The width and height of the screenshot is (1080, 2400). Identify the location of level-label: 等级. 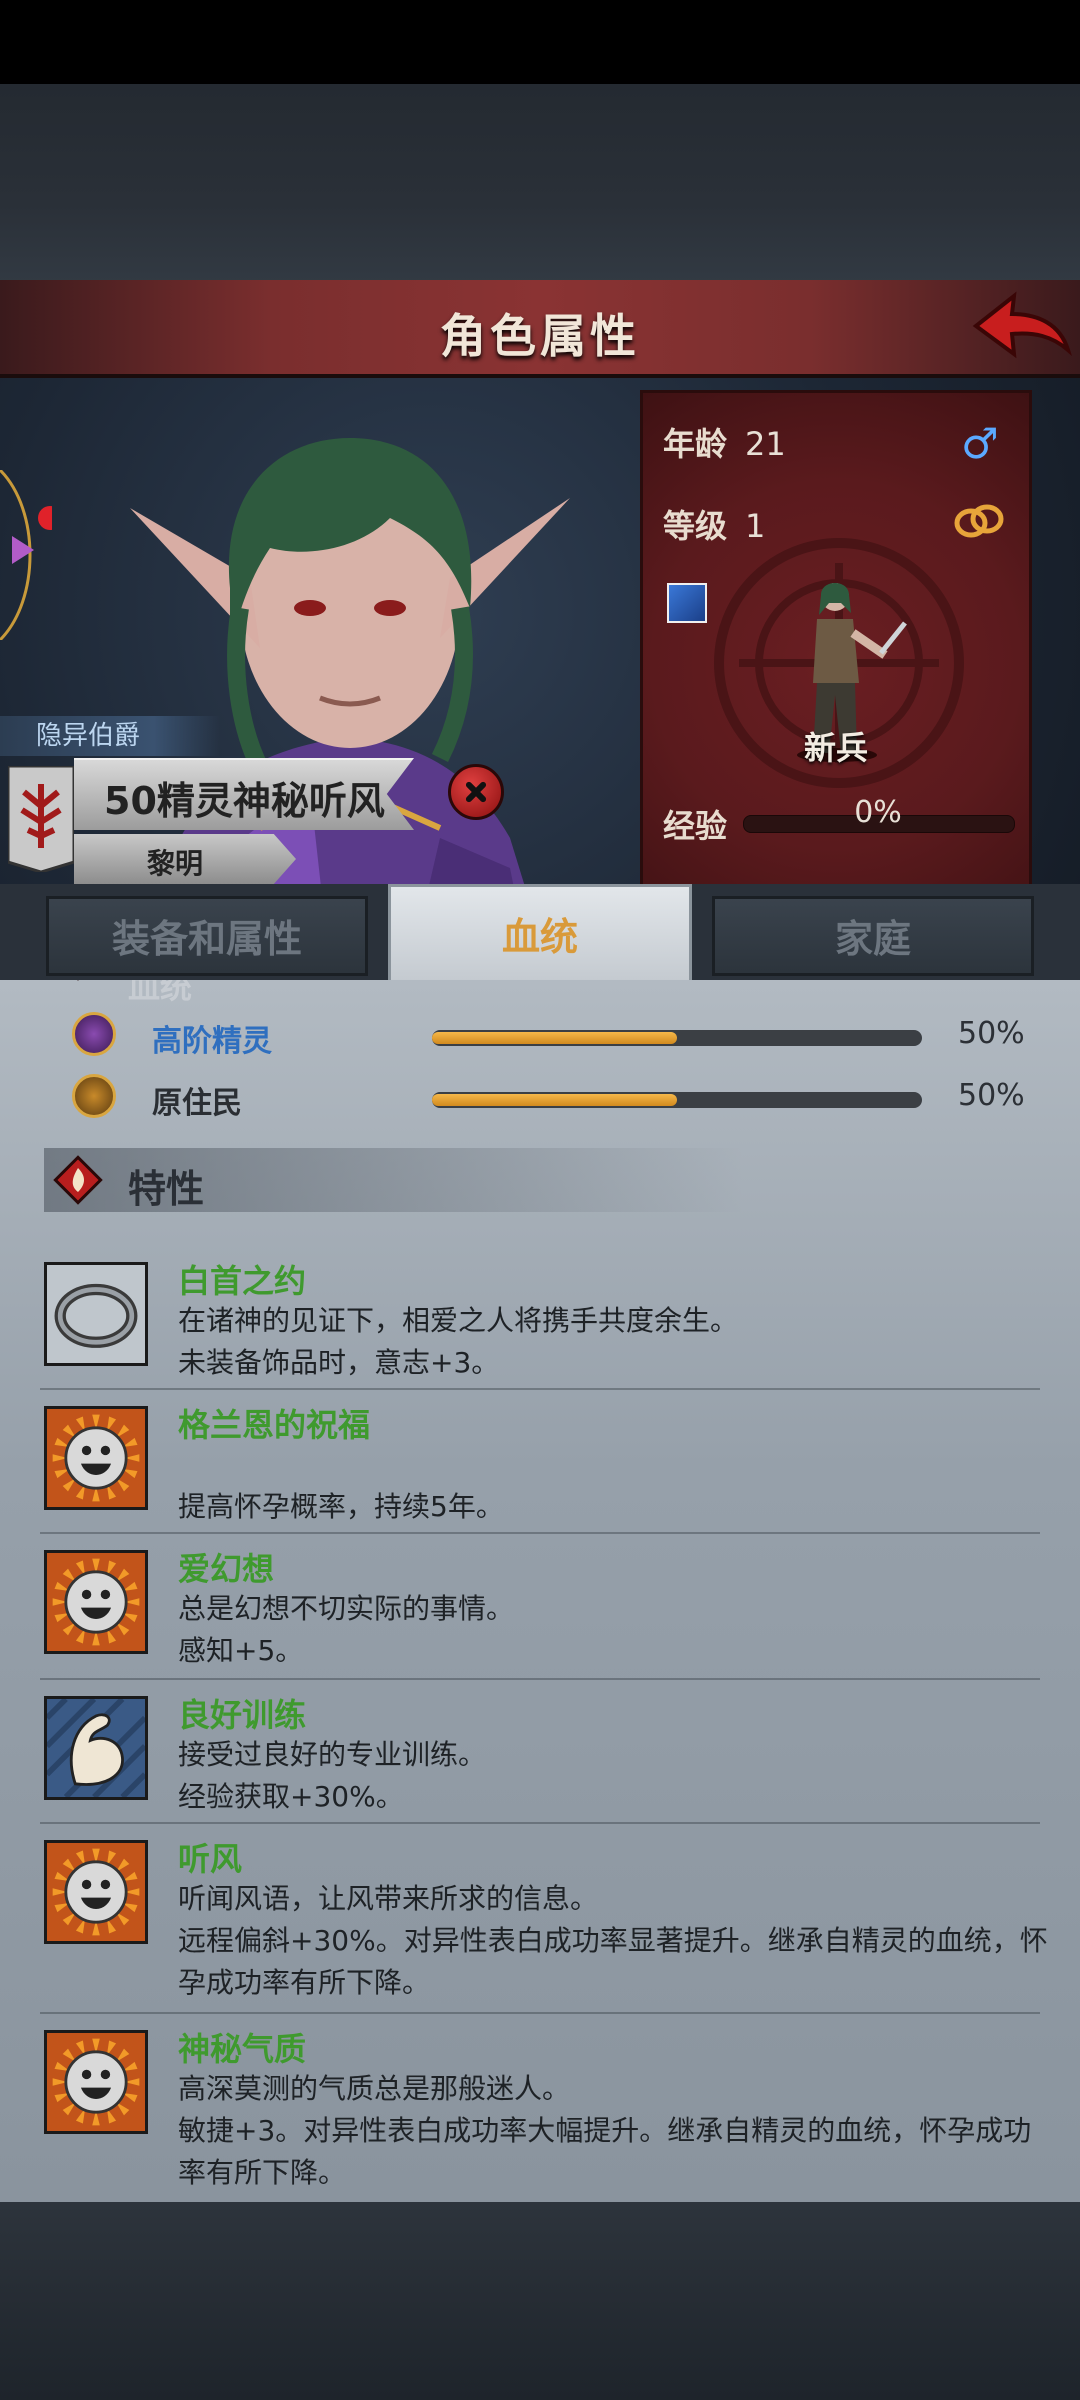
(695, 526).